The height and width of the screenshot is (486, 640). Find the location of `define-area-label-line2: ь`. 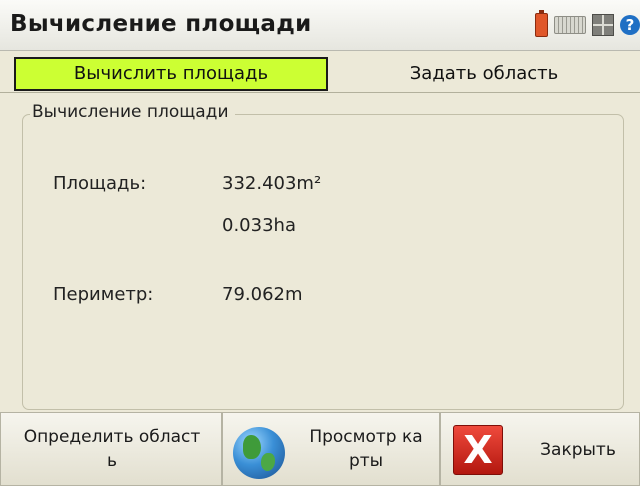

define-area-label-line2: ь is located at coordinates (112, 461).